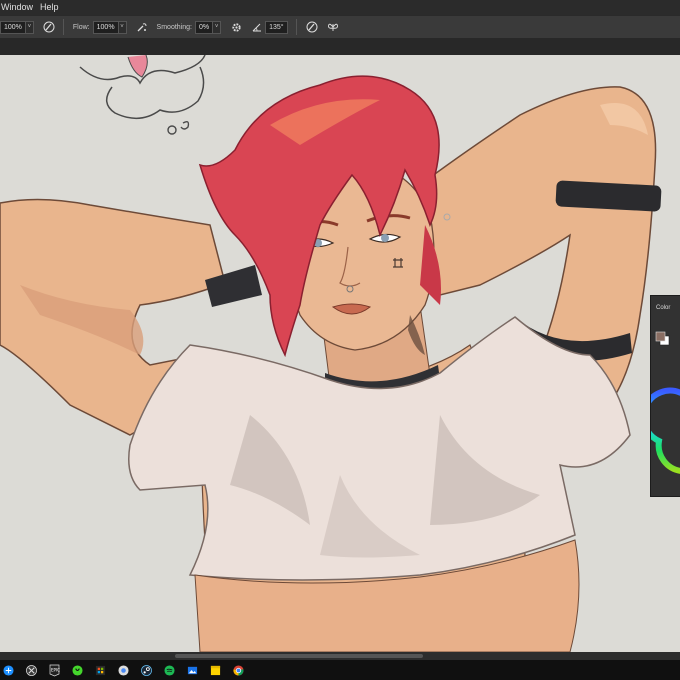 The image size is (680, 680). I want to click on smoothing-dropdown: ˅, so click(217, 27).